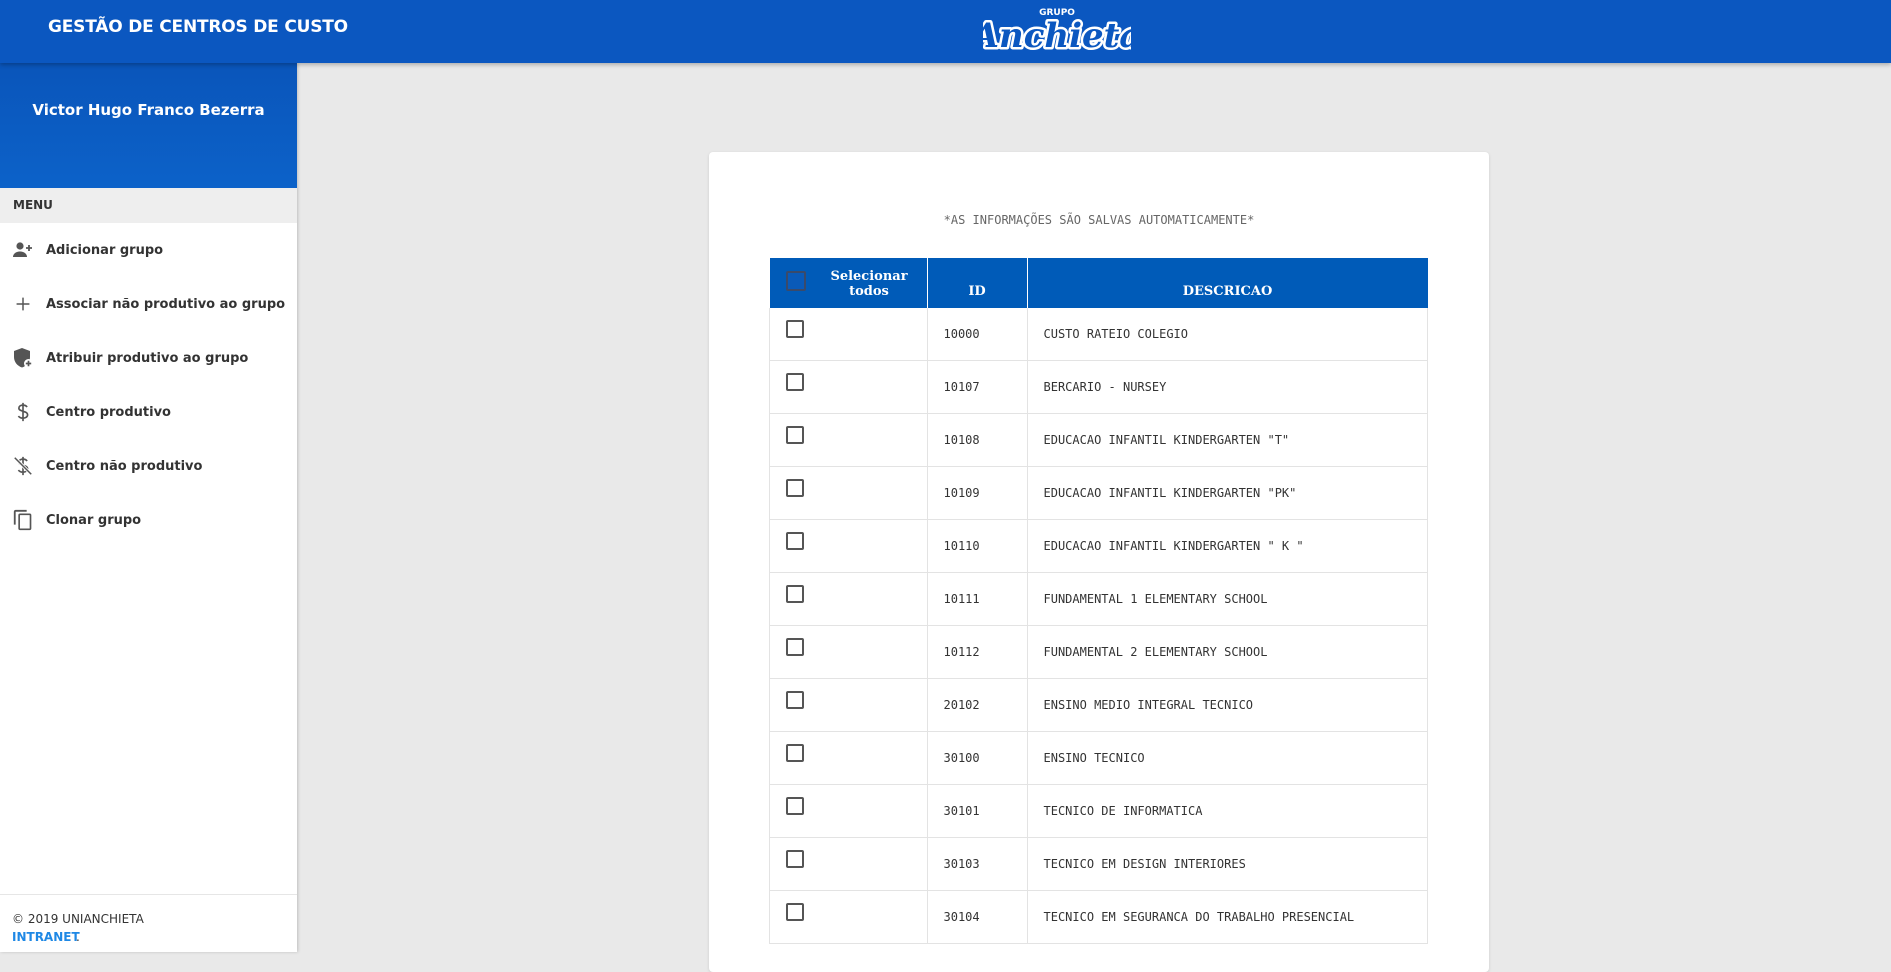 This screenshot has width=1891, height=972. What do you see at coordinates (1227, 546) in the screenshot?
I see `row-descricao: EDUCACAO INFANTIL KINDERGARTEN " K "` at bounding box center [1227, 546].